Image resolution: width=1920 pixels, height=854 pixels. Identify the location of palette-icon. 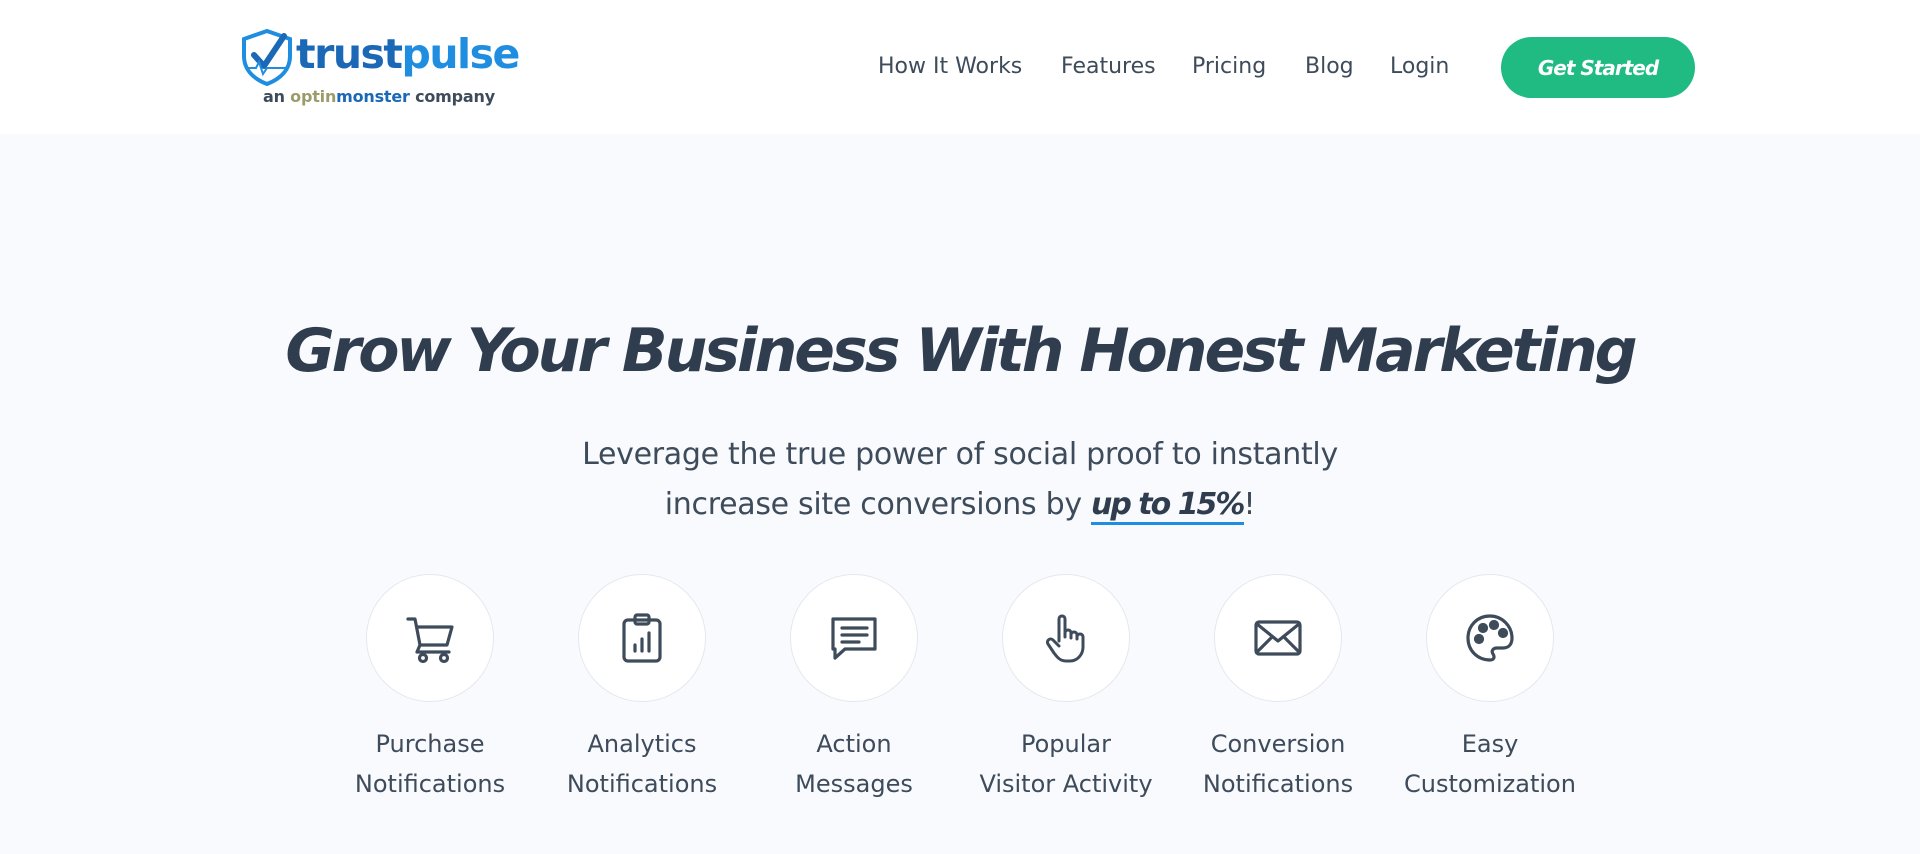
(1490, 638).